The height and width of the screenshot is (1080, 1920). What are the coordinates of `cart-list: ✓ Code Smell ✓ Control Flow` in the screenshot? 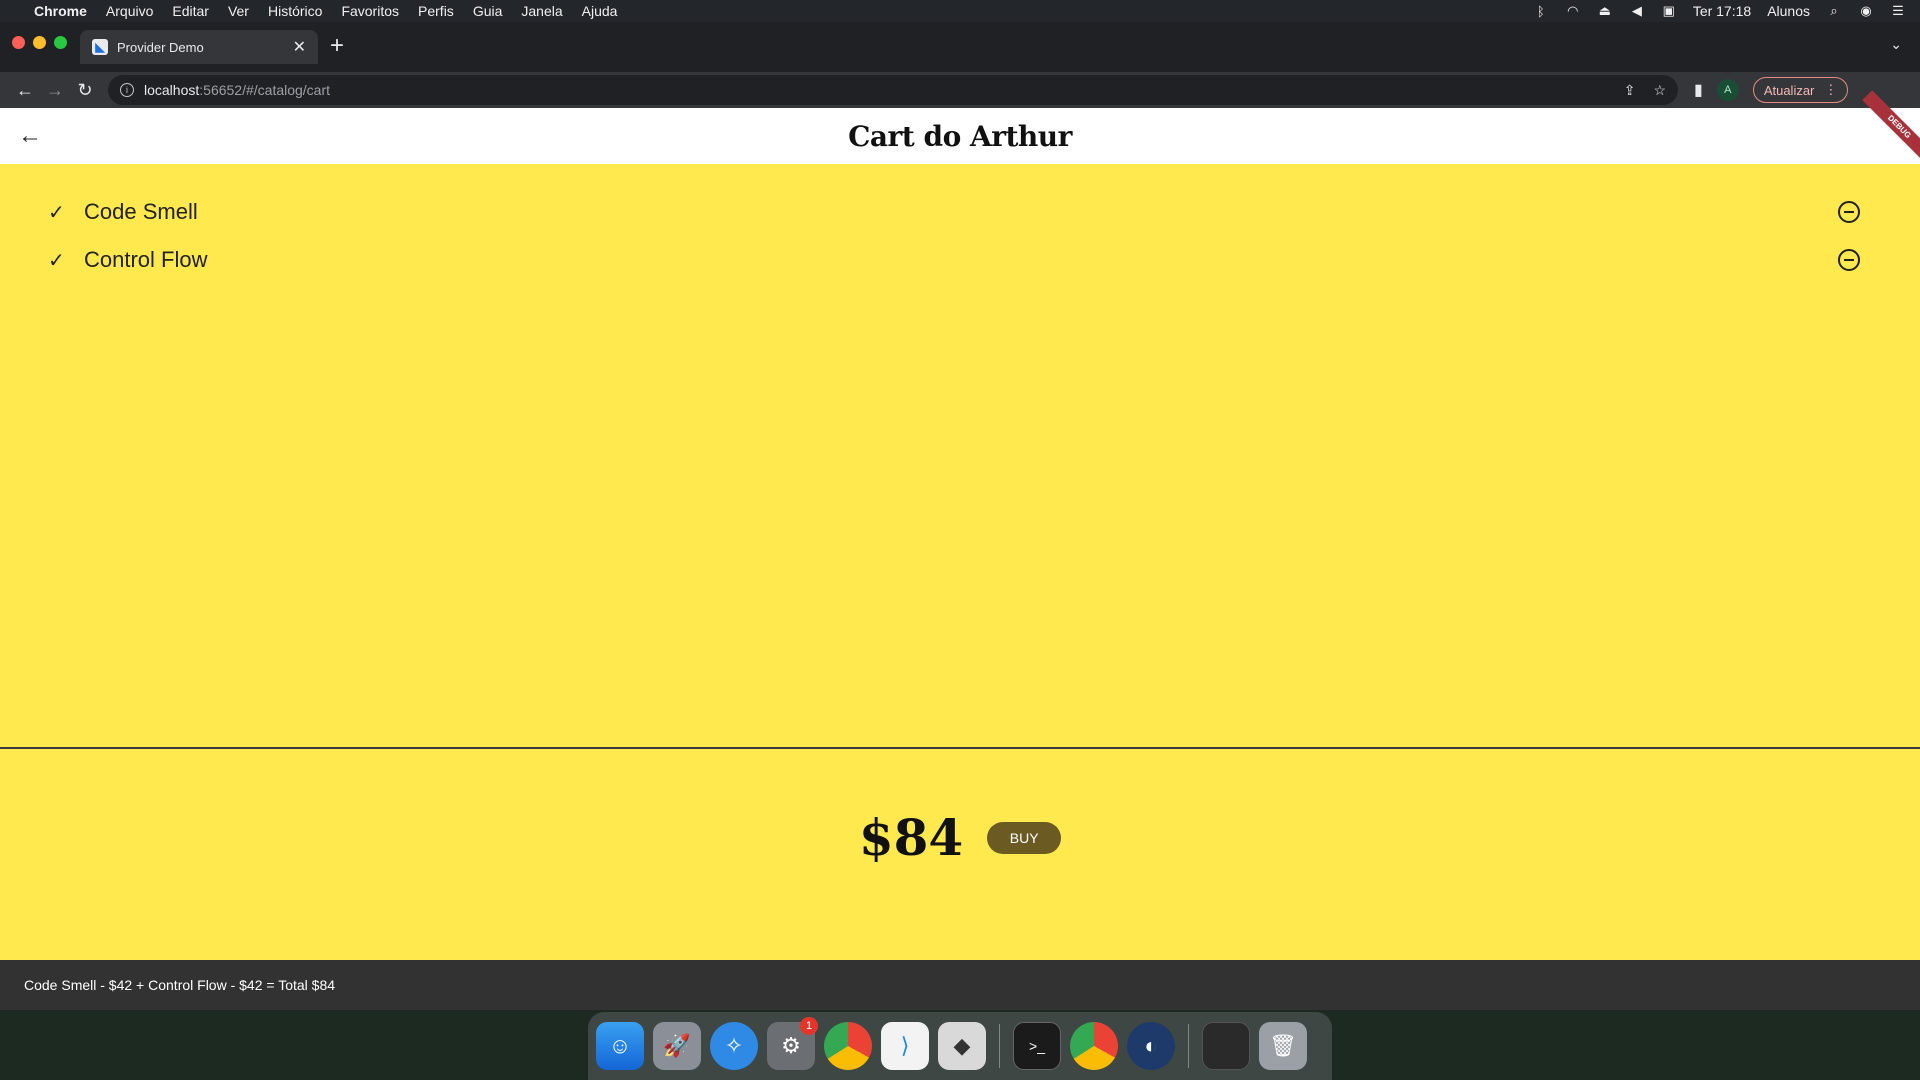 It's located at (960, 224).